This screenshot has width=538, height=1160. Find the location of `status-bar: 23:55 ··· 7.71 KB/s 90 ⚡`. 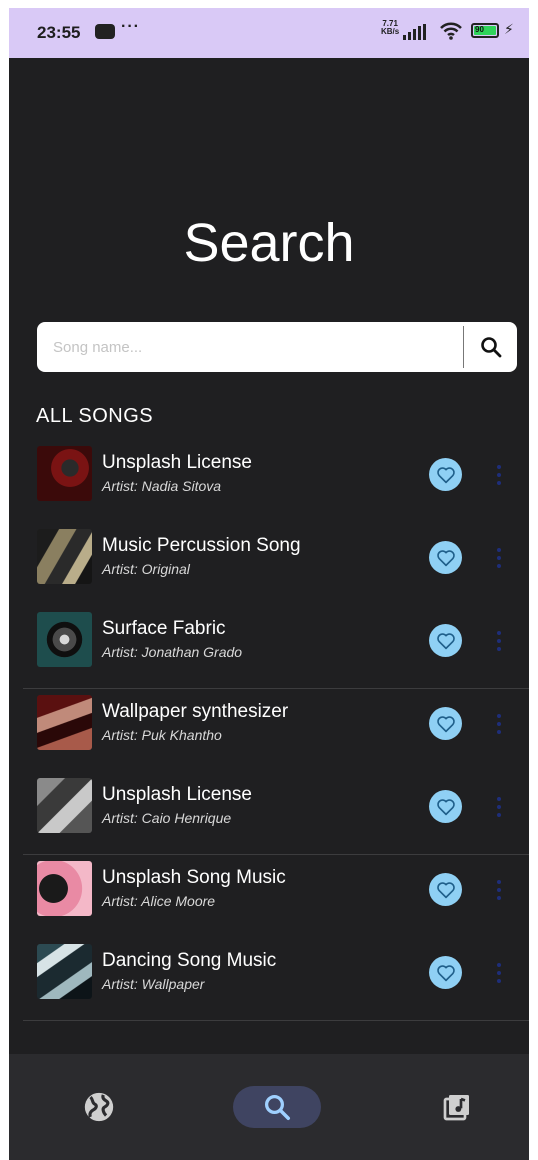

status-bar: 23:55 ··· 7.71 KB/s 90 ⚡ is located at coordinates (269, 33).